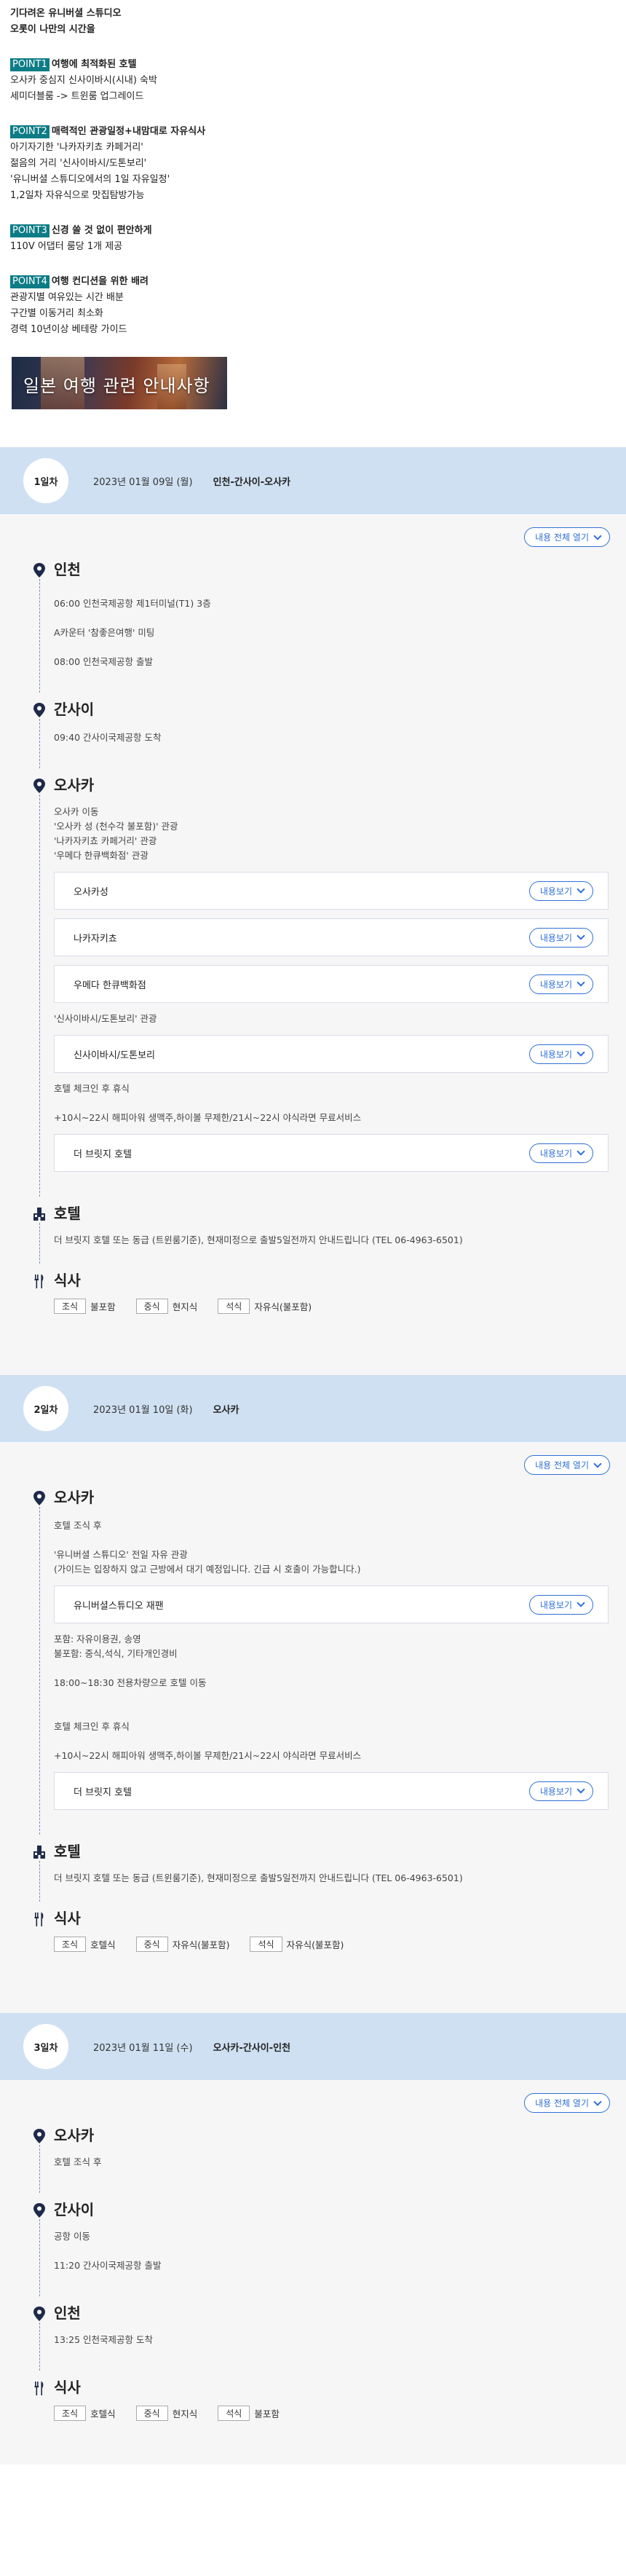 Image resolution: width=626 pixels, height=2576 pixels. What do you see at coordinates (321, 2159) in the screenshot?
I see `timeline-stop-osaka: 오사카 호텔 조식 후` at bounding box center [321, 2159].